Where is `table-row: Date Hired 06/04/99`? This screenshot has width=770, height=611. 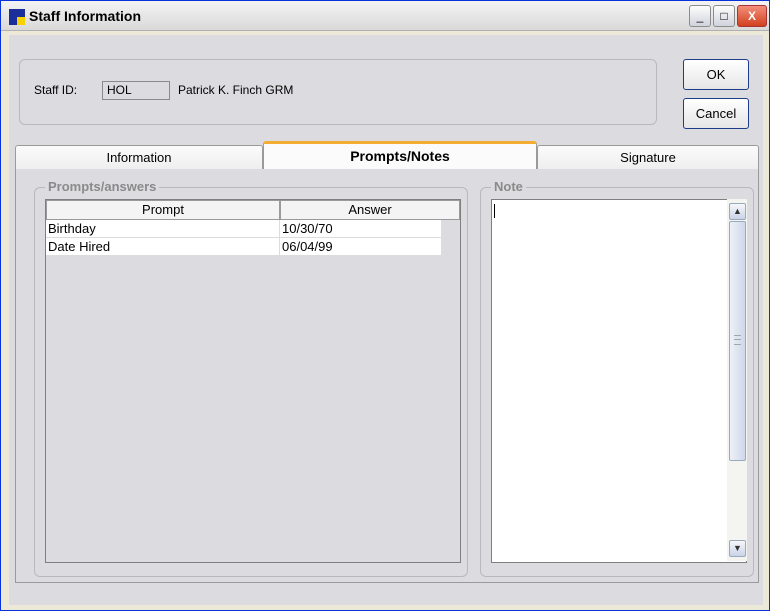 table-row: Date Hired 06/04/99 is located at coordinates (244, 247).